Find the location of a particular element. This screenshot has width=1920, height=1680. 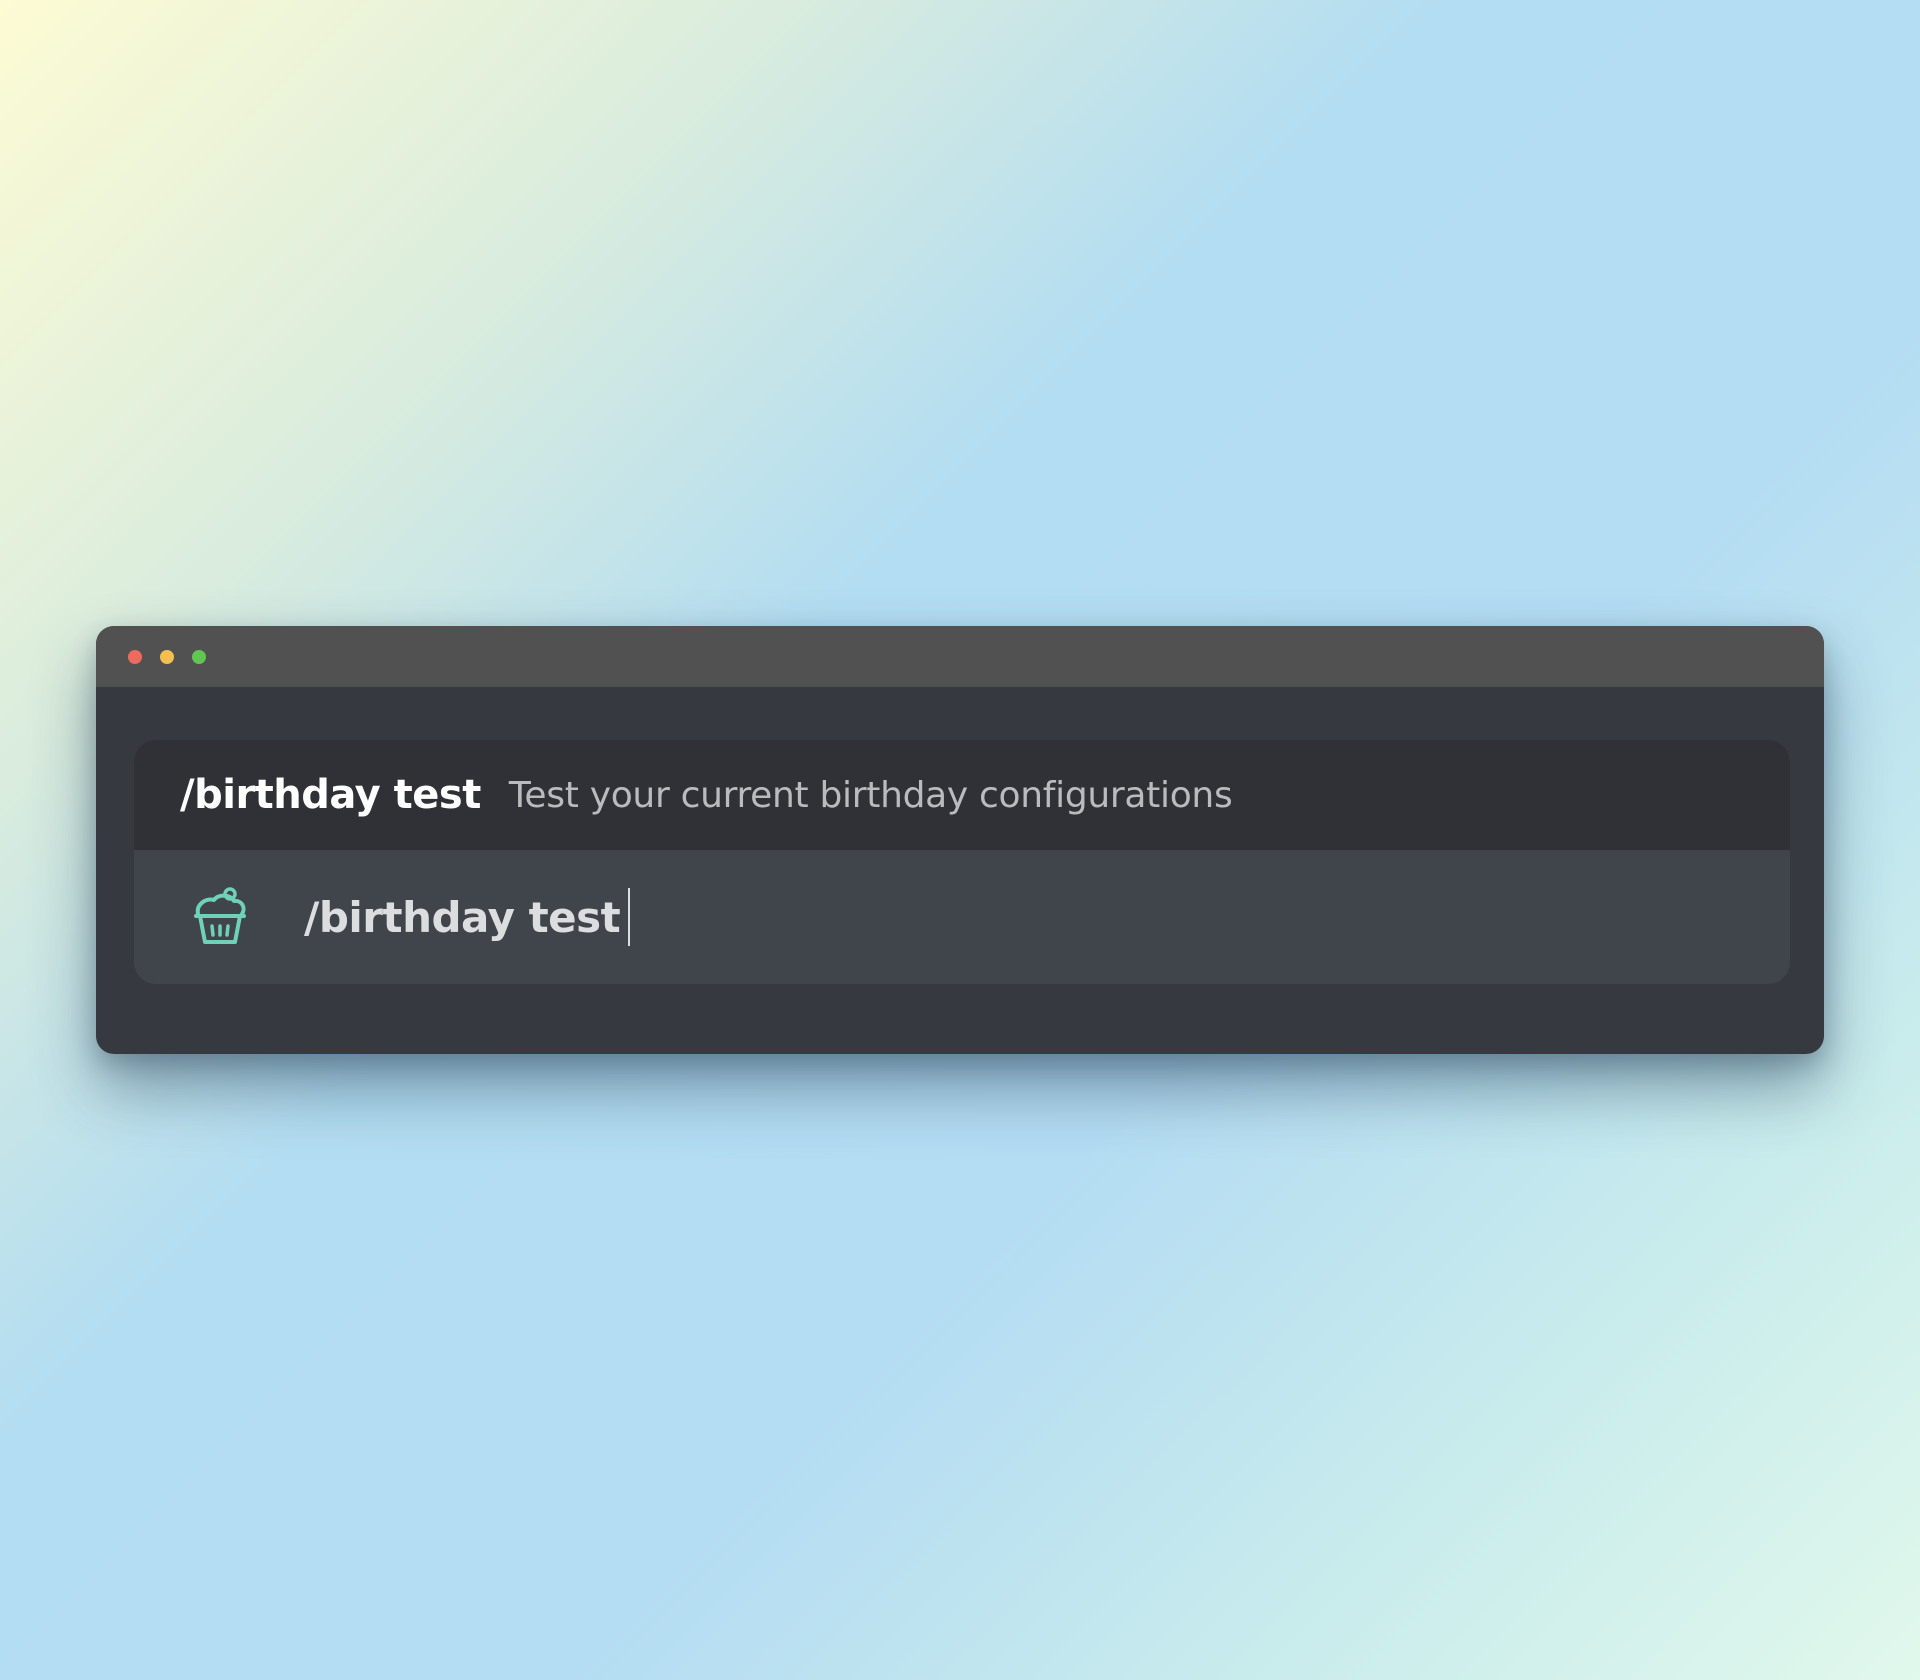

message-input-text: /birthday test is located at coordinates (462, 917).